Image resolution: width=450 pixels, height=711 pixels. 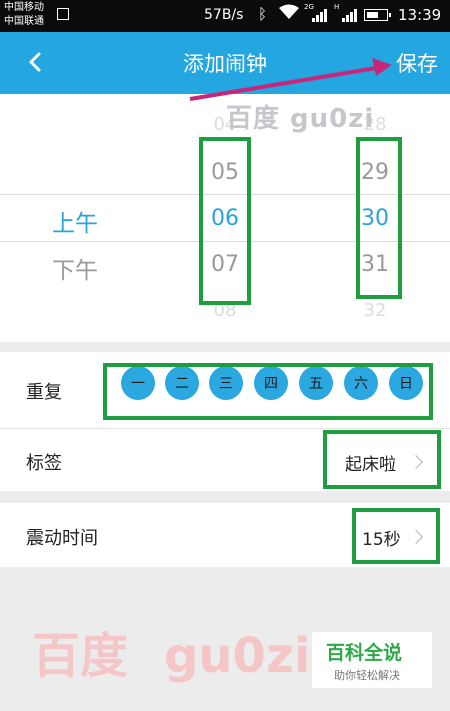 What do you see at coordinates (367, 675) in the screenshot?
I see `logo-sub-text: 助你轻松解决` at bounding box center [367, 675].